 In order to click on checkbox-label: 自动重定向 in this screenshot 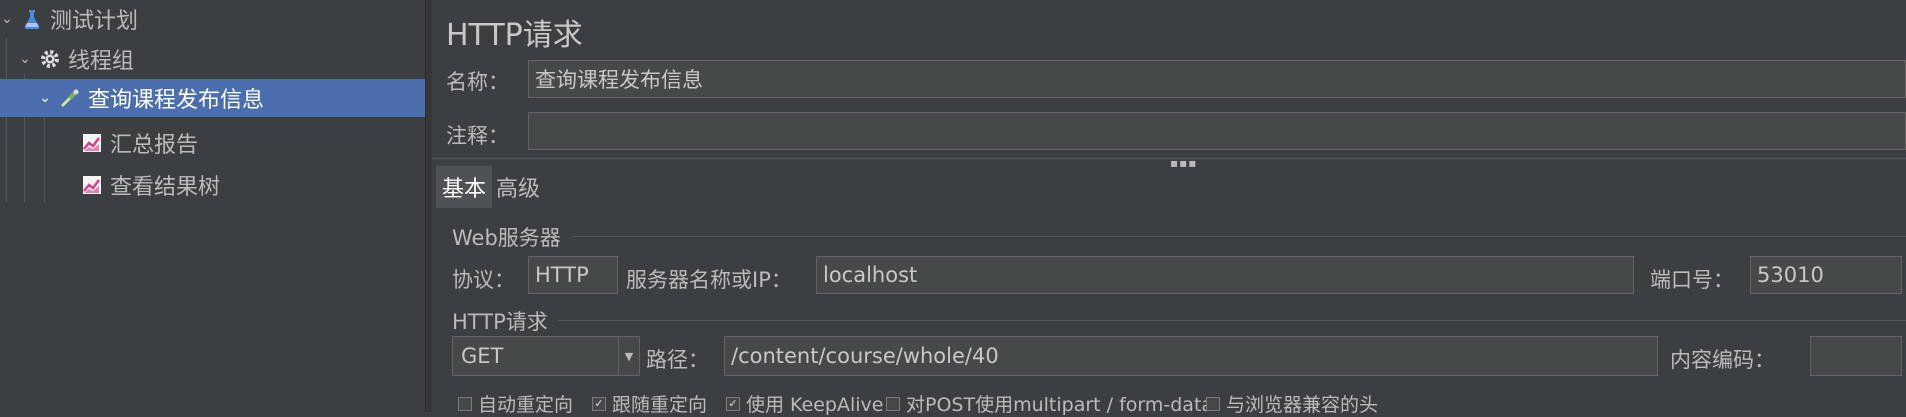, I will do `click(526, 405)`.